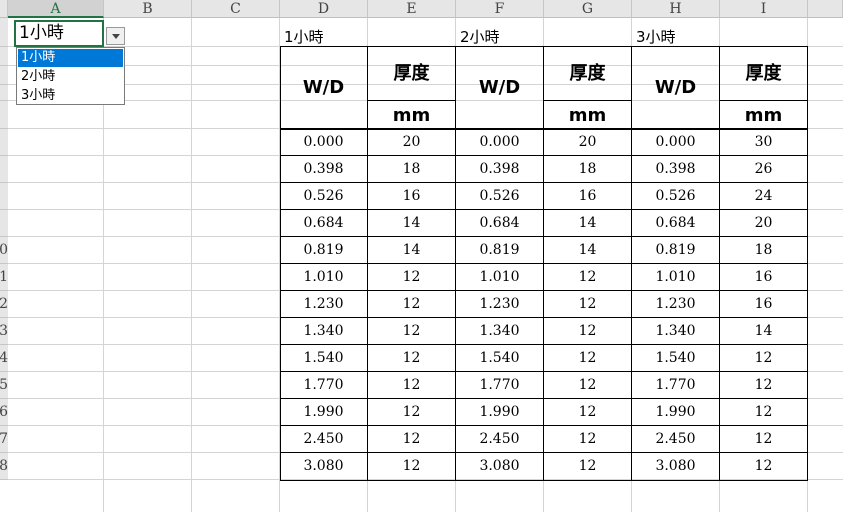  Describe the element at coordinates (70, 96) in the screenshot. I see `dropdown-option: 3小時` at that location.